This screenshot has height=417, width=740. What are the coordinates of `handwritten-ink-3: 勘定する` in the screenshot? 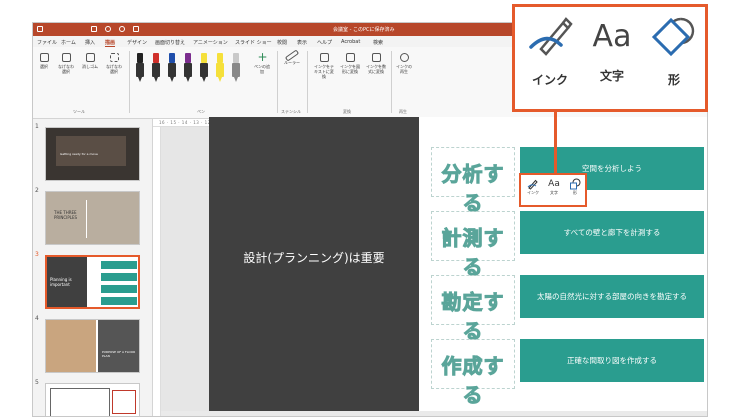 It's located at (473, 309).